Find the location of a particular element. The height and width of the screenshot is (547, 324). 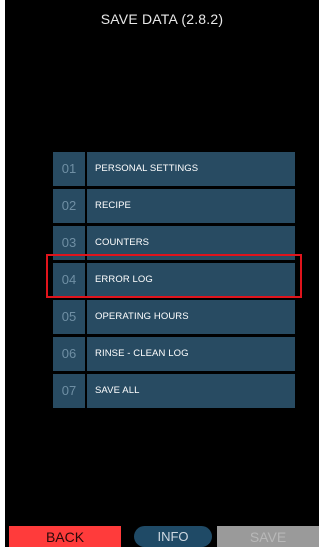

save-button: SAVE is located at coordinates (268, 536).